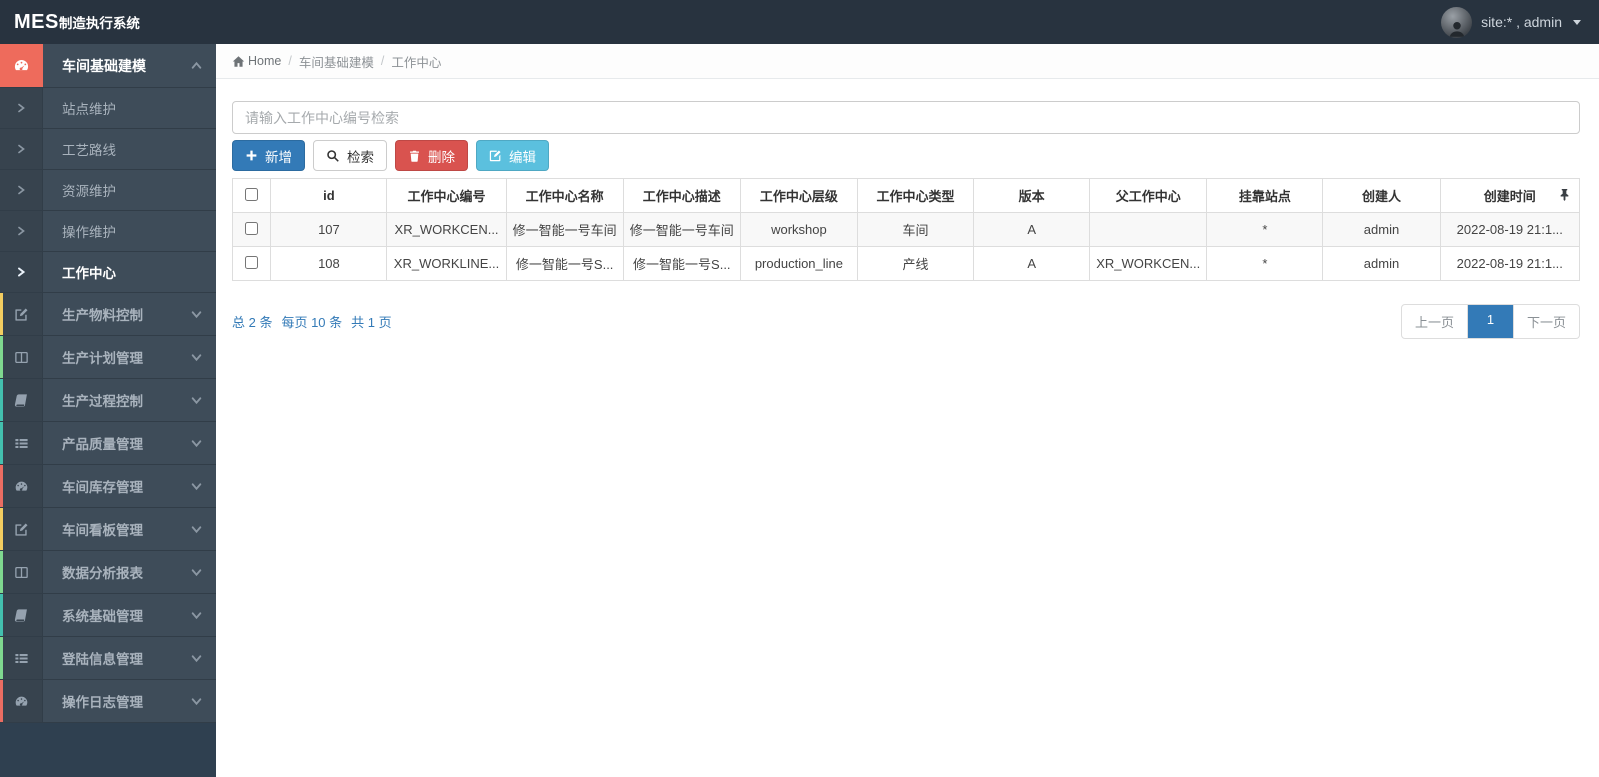 The height and width of the screenshot is (777, 1599). What do you see at coordinates (1564, 196) in the screenshot?
I see `pushpin-icon` at bounding box center [1564, 196].